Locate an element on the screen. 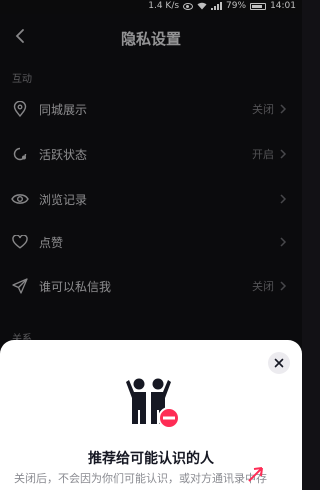 This screenshot has width=320, height=490. clock: 14:01 is located at coordinates (283, 6).